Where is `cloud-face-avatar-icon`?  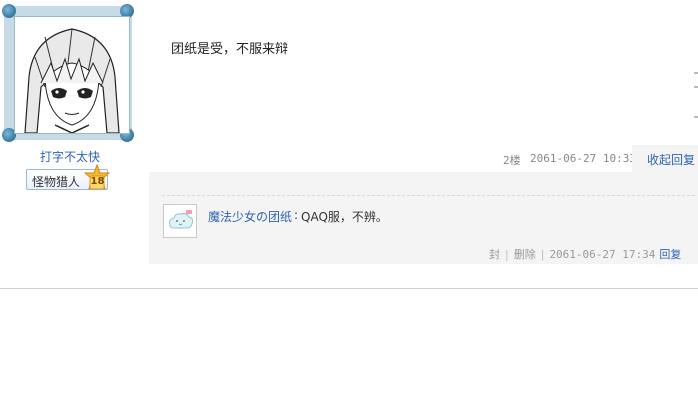 cloud-face-avatar-icon is located at coordinates (180, 221).